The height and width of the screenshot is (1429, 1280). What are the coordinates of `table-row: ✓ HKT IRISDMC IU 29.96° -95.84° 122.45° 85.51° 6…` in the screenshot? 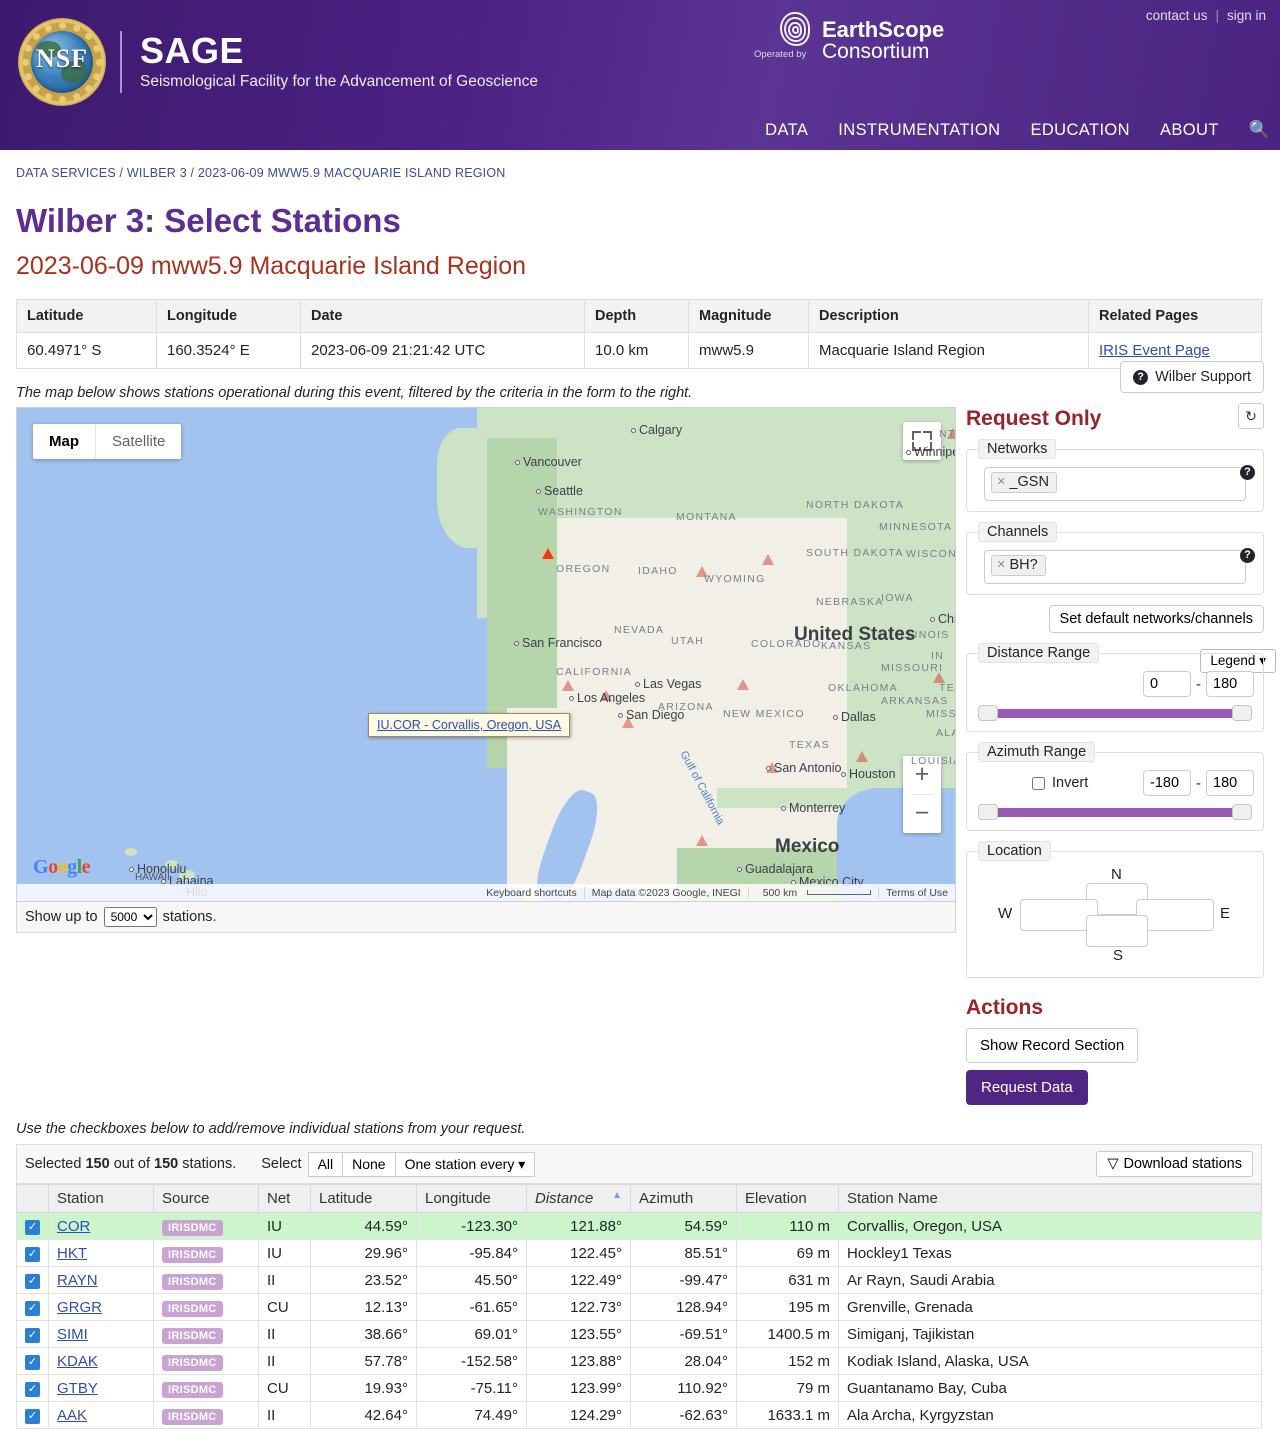 It's located at (639, 1253).